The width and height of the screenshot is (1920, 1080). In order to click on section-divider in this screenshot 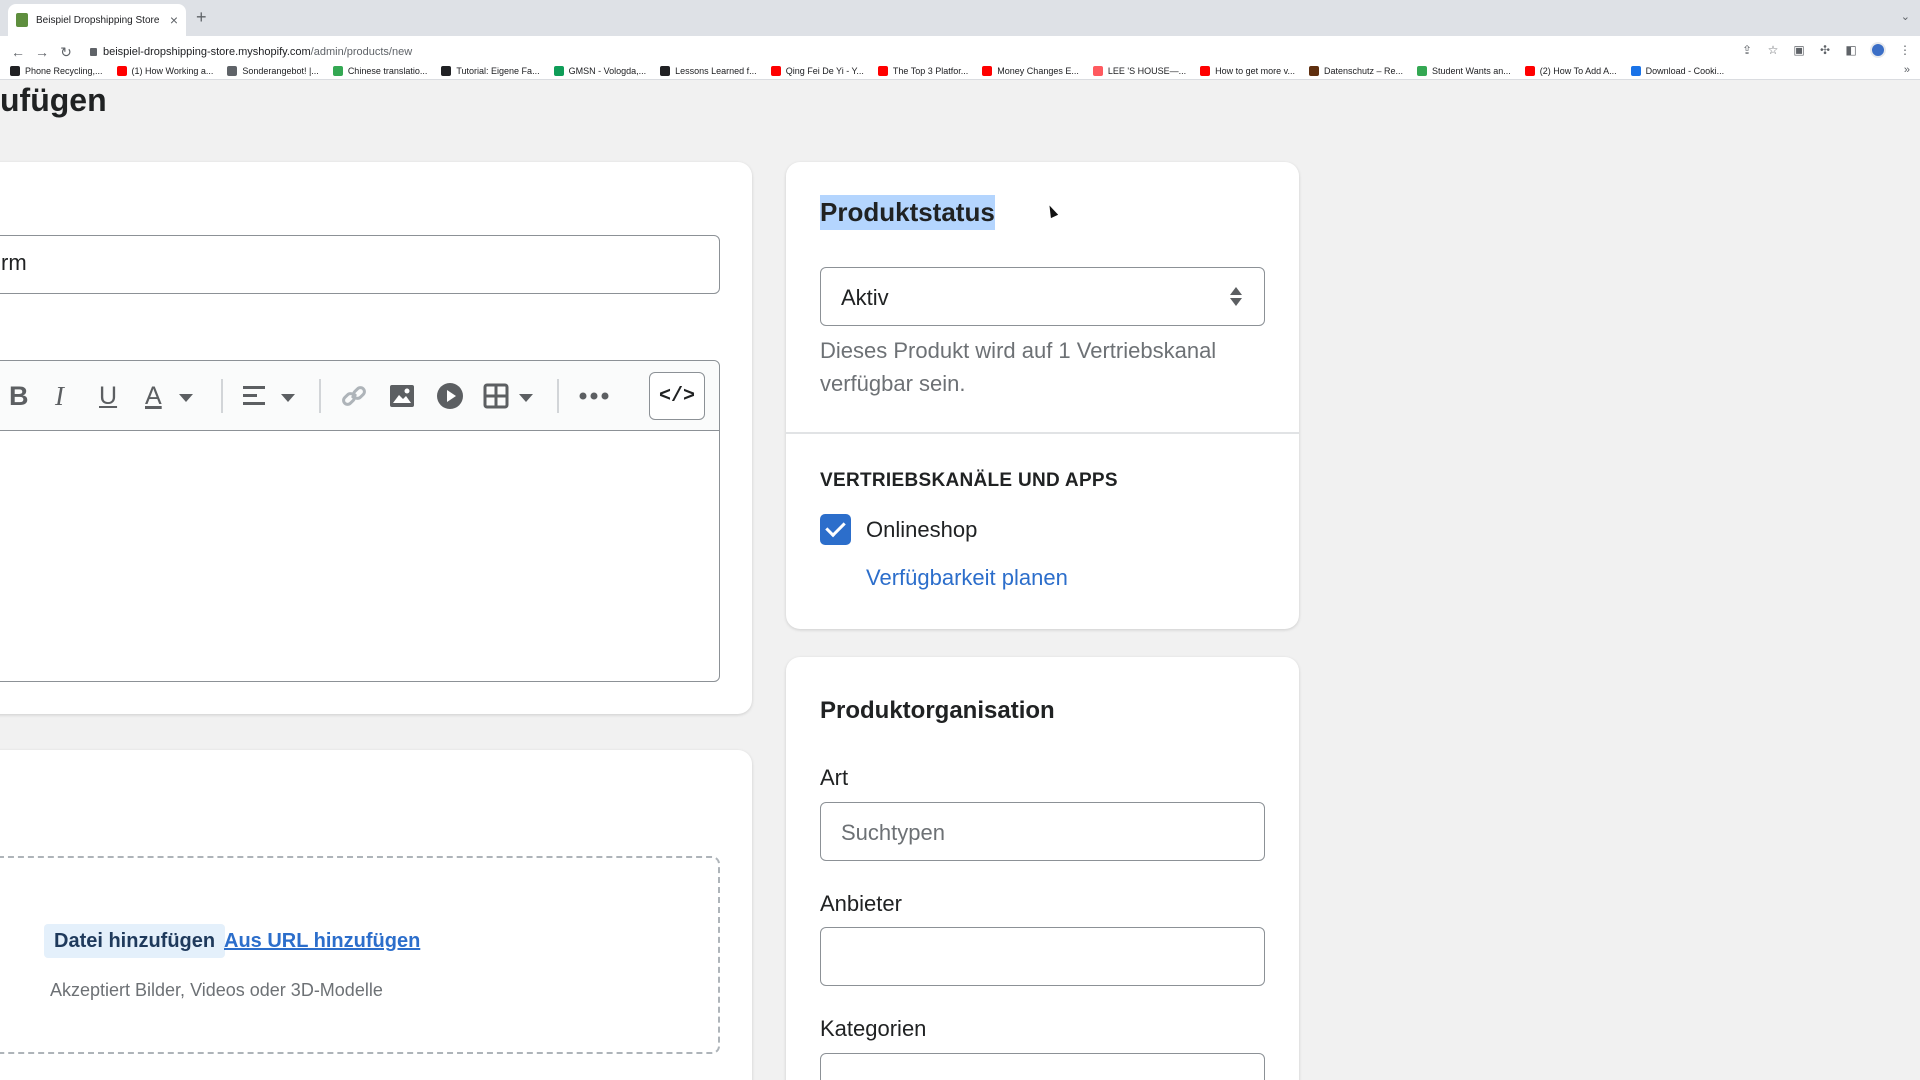, I will do `click(1042, 433)`.